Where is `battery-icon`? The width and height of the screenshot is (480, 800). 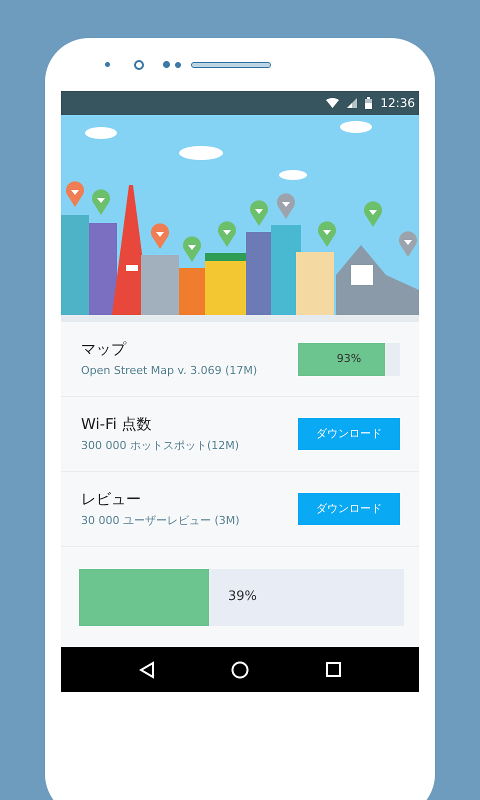 battery-icon is located at coordinates (368, 103).